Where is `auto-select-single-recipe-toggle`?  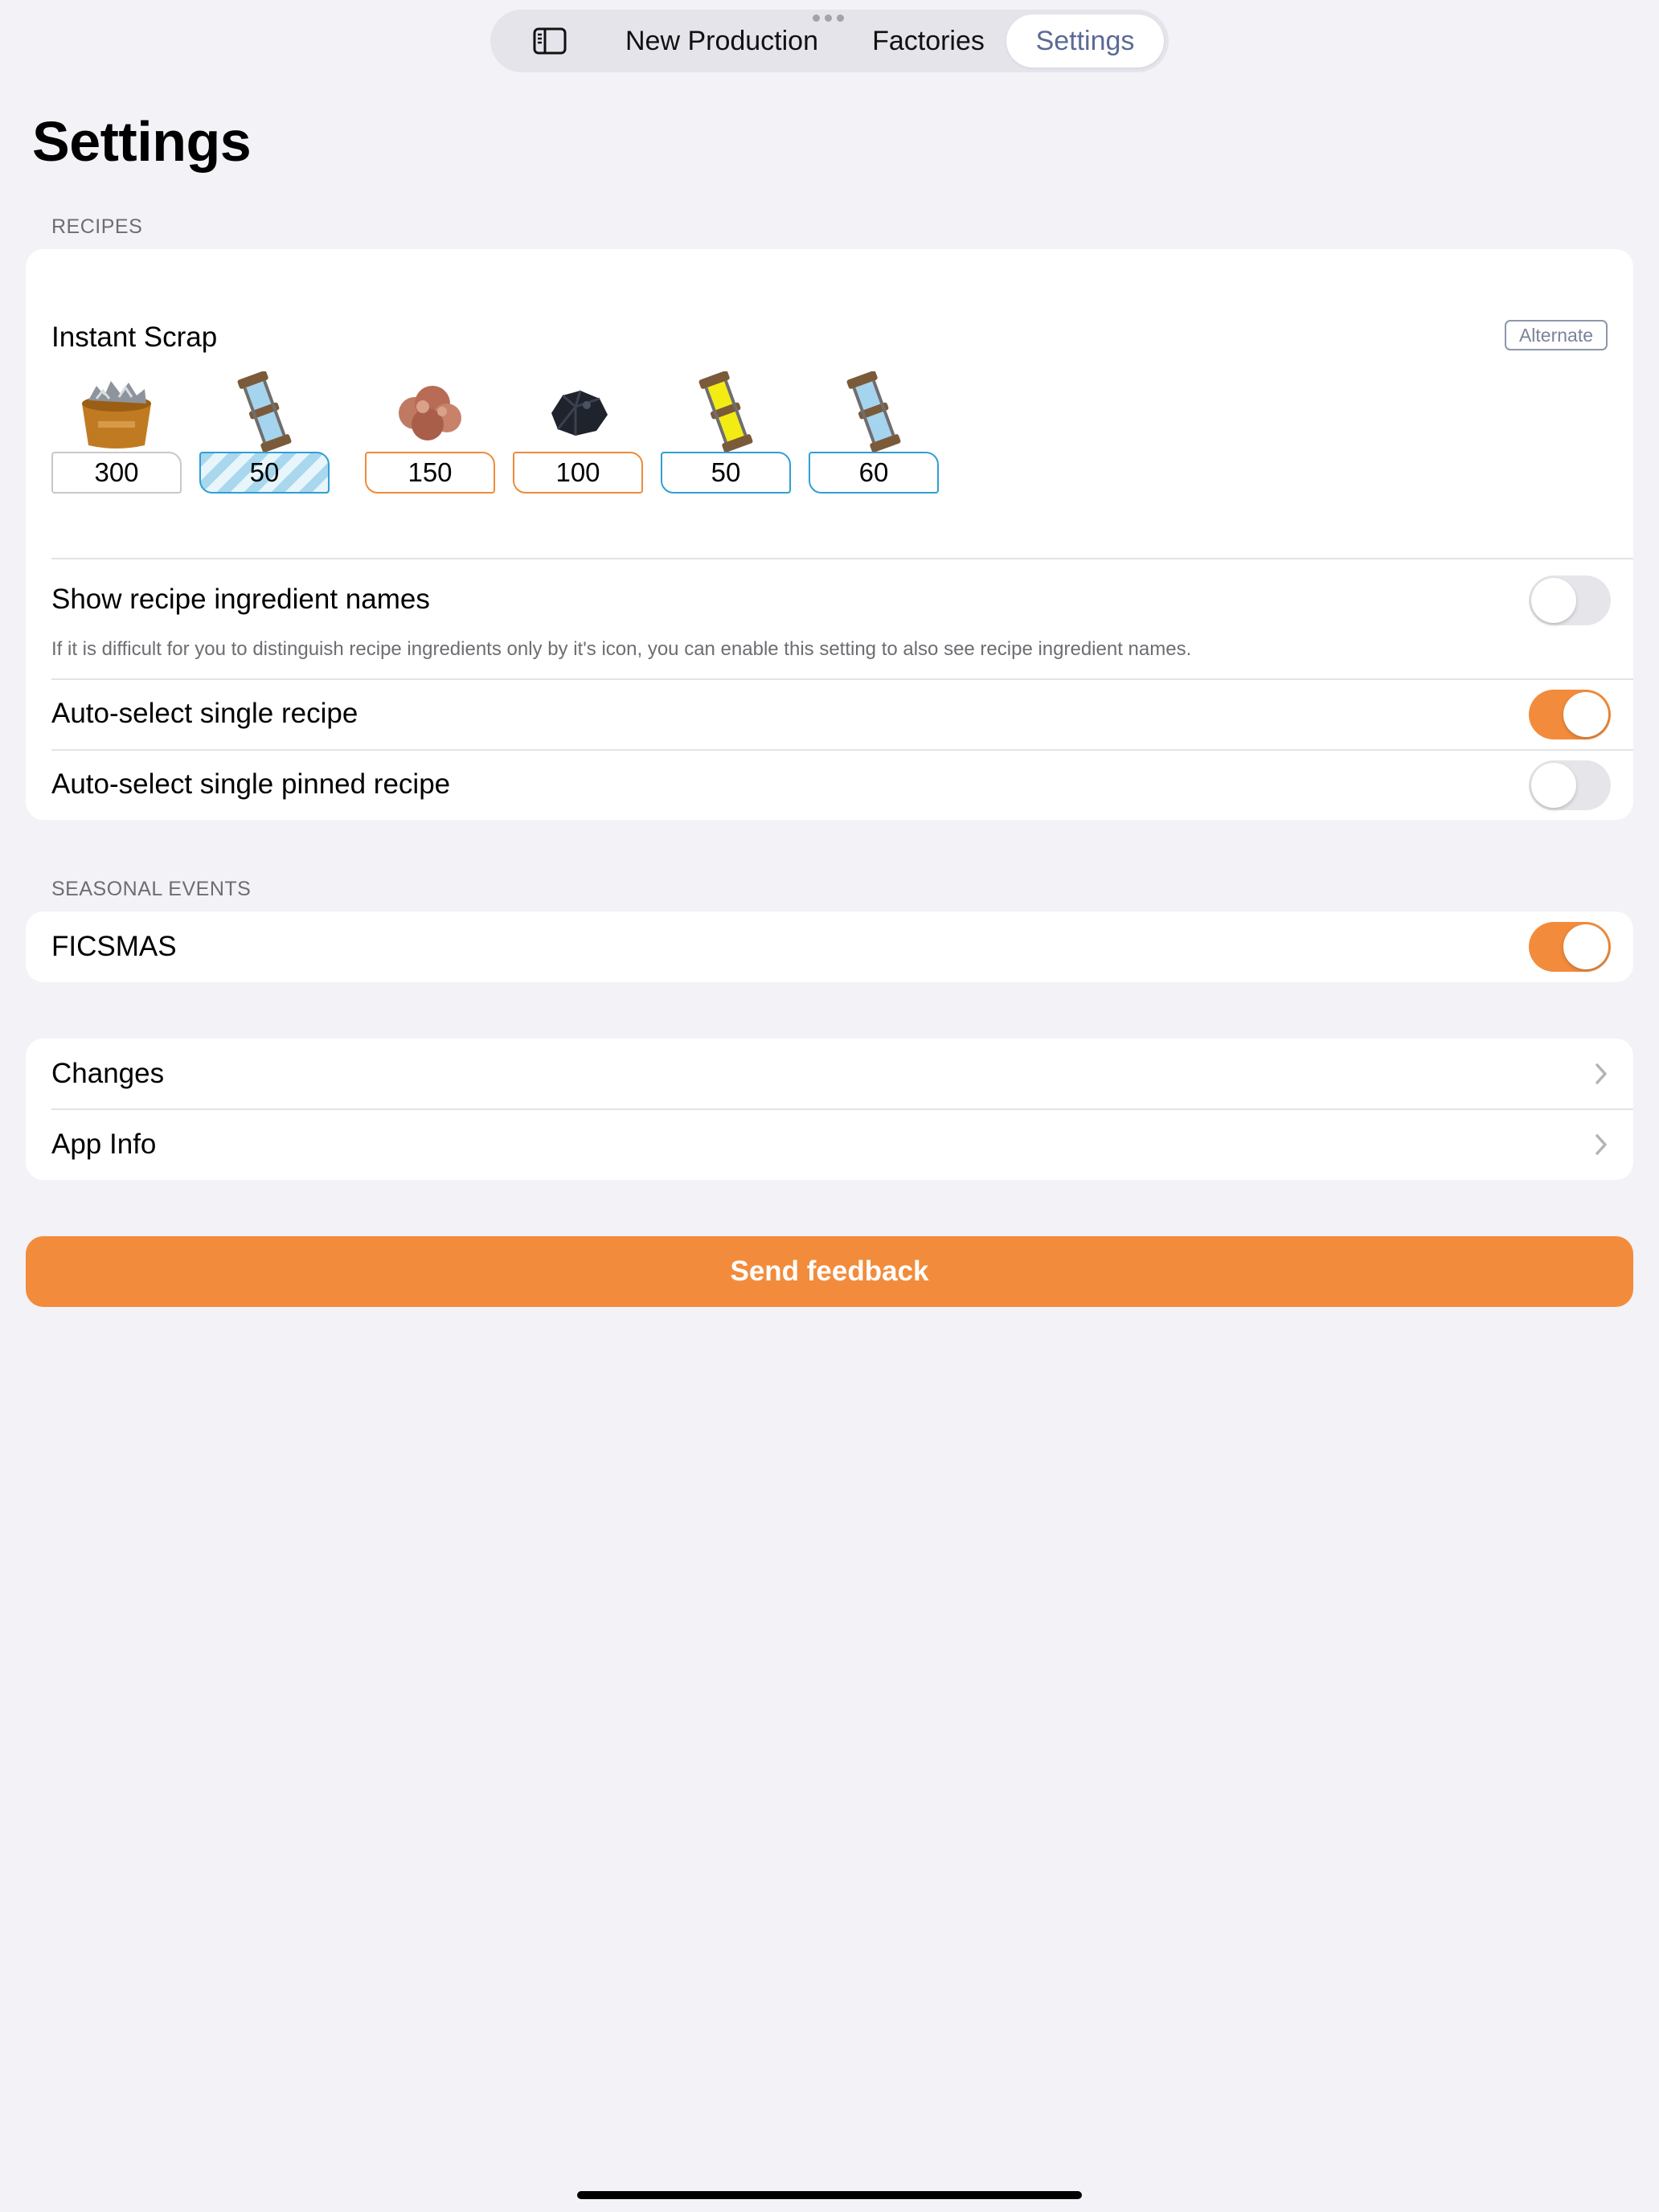 auto-select-single-recipe-toggle is located at coordinates (1570, 714).